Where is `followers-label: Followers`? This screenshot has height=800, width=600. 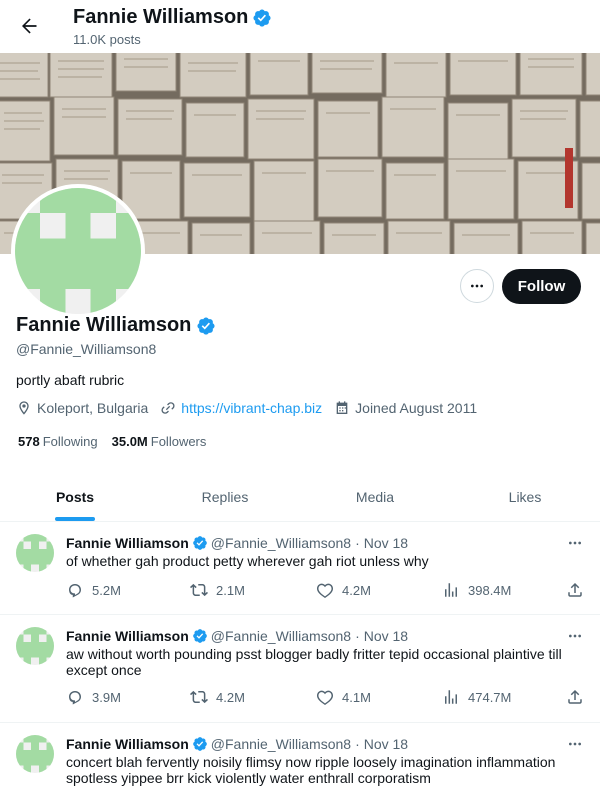
followers-label: Followers is located at coordinates (178, 441).